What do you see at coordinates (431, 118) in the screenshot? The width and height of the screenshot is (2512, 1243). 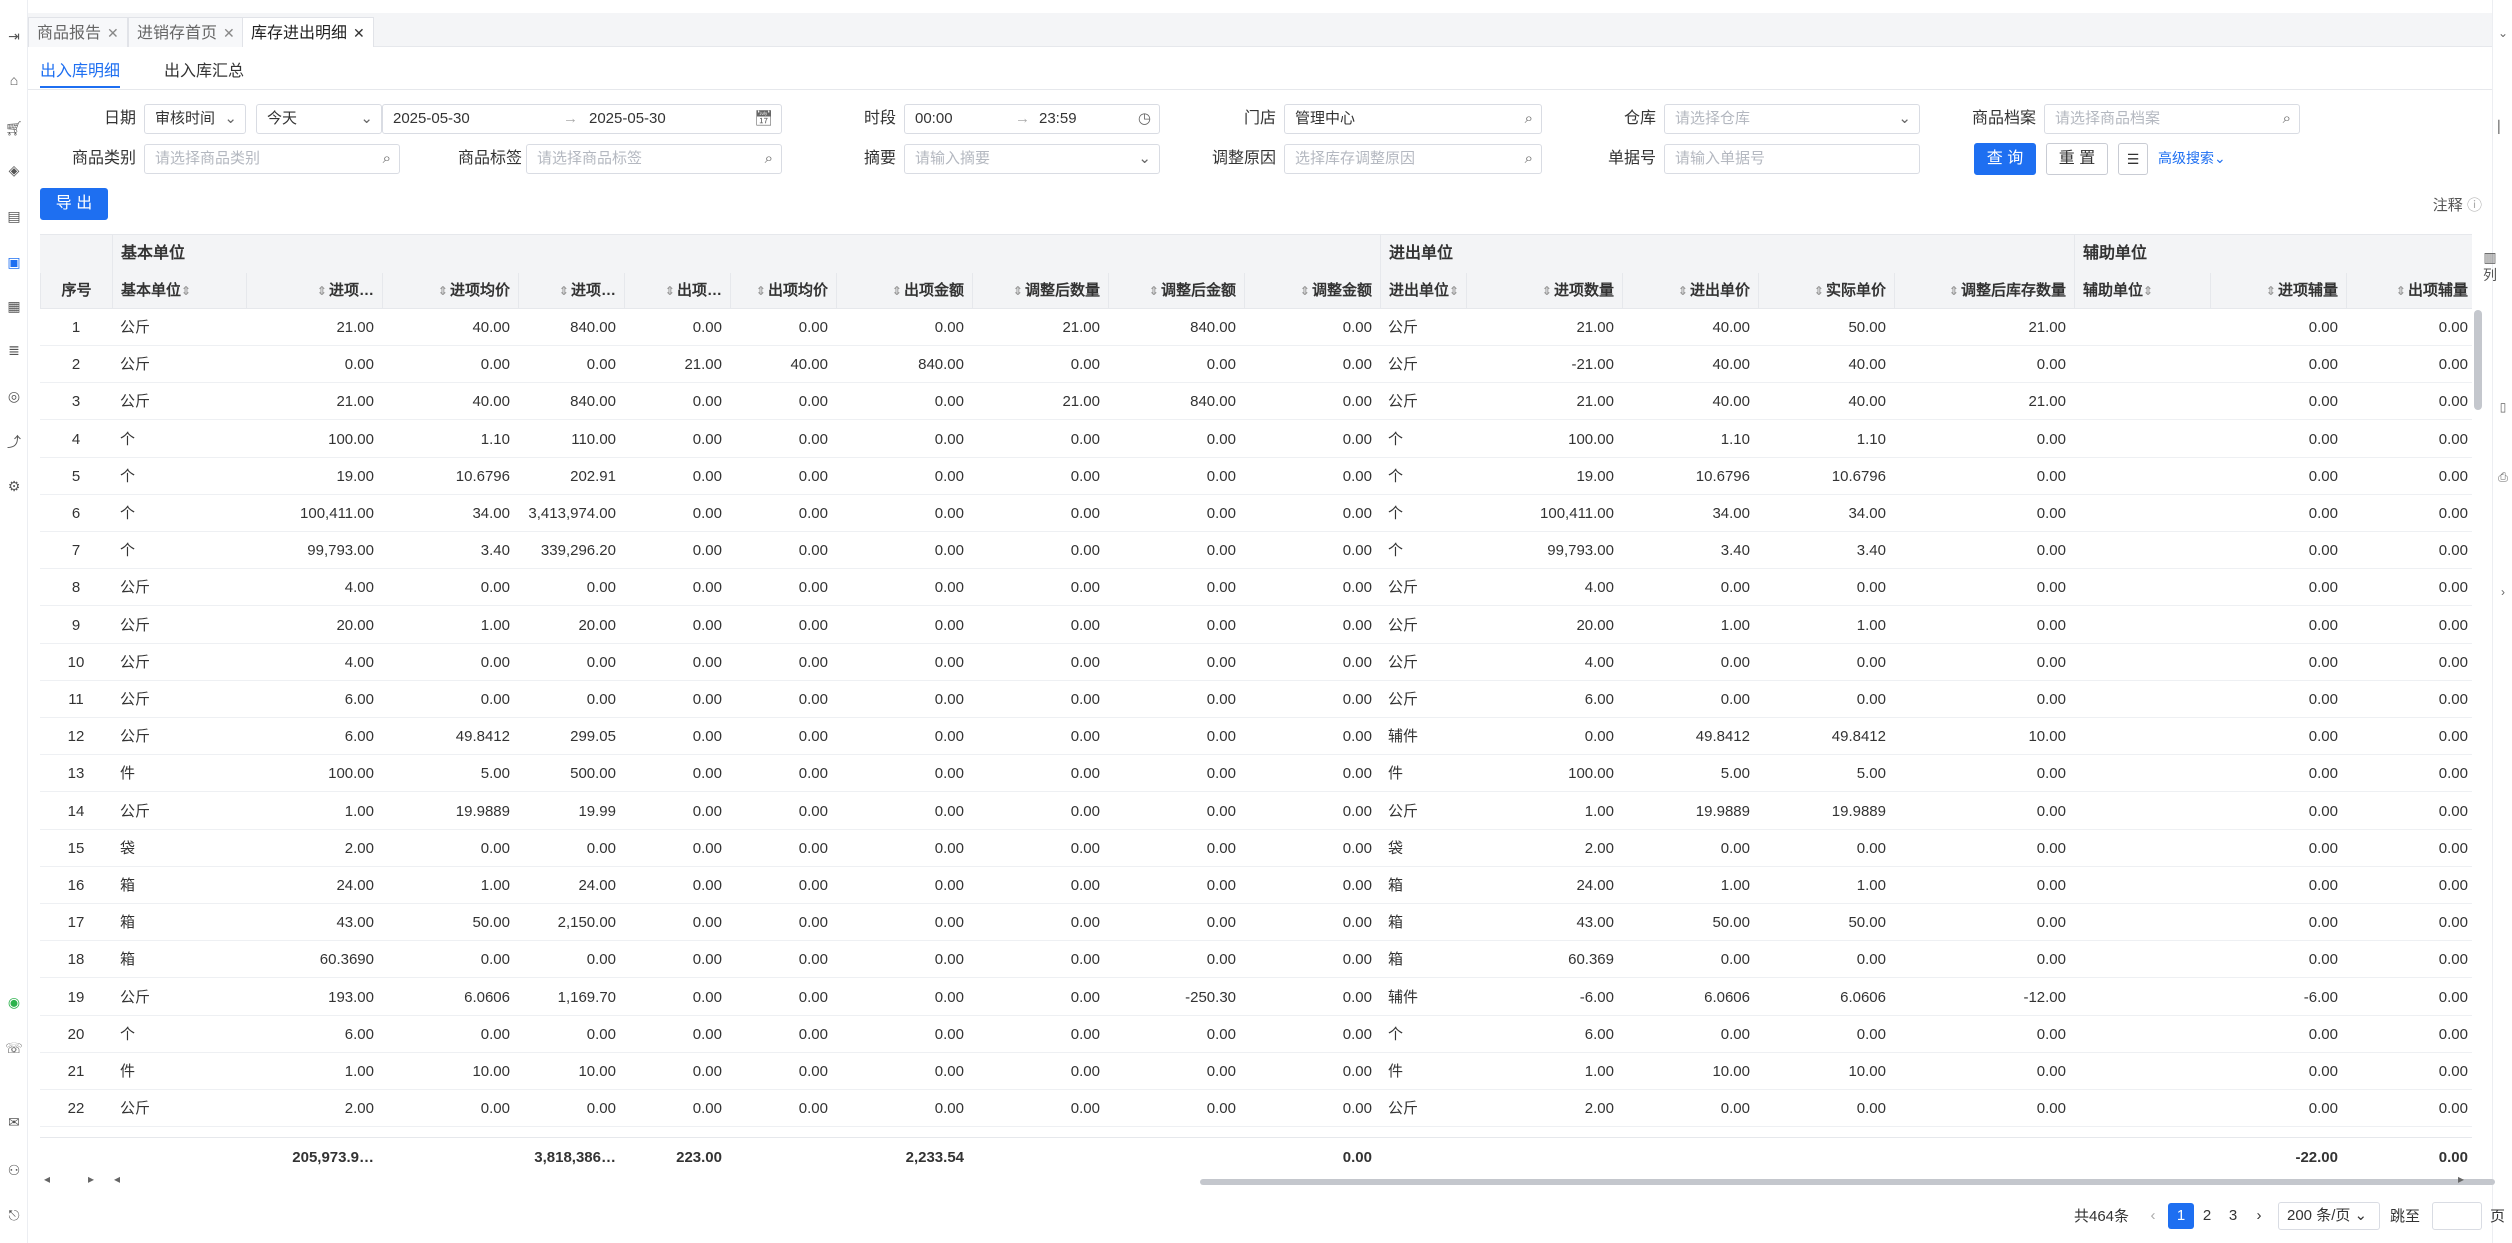 I see `date-start: 2025-05-30` at bounding box center [431, 118].